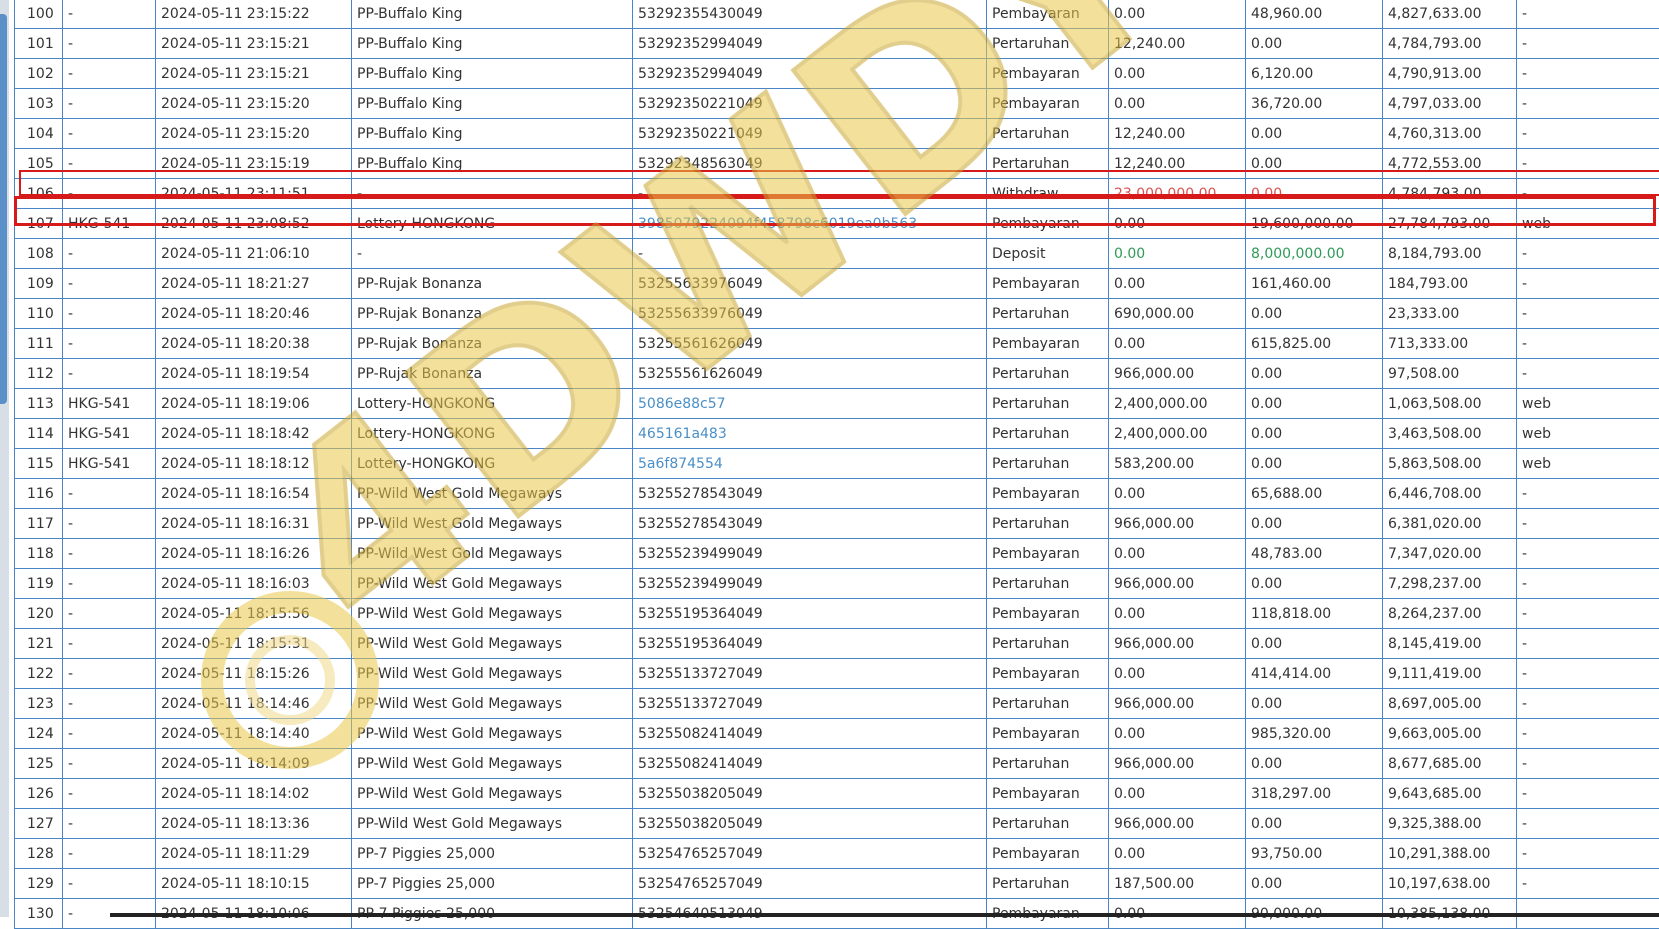 This screenshot has height=929, width=1659. I want to click on cell-trans: 5a6f874554, so click(810, 464).